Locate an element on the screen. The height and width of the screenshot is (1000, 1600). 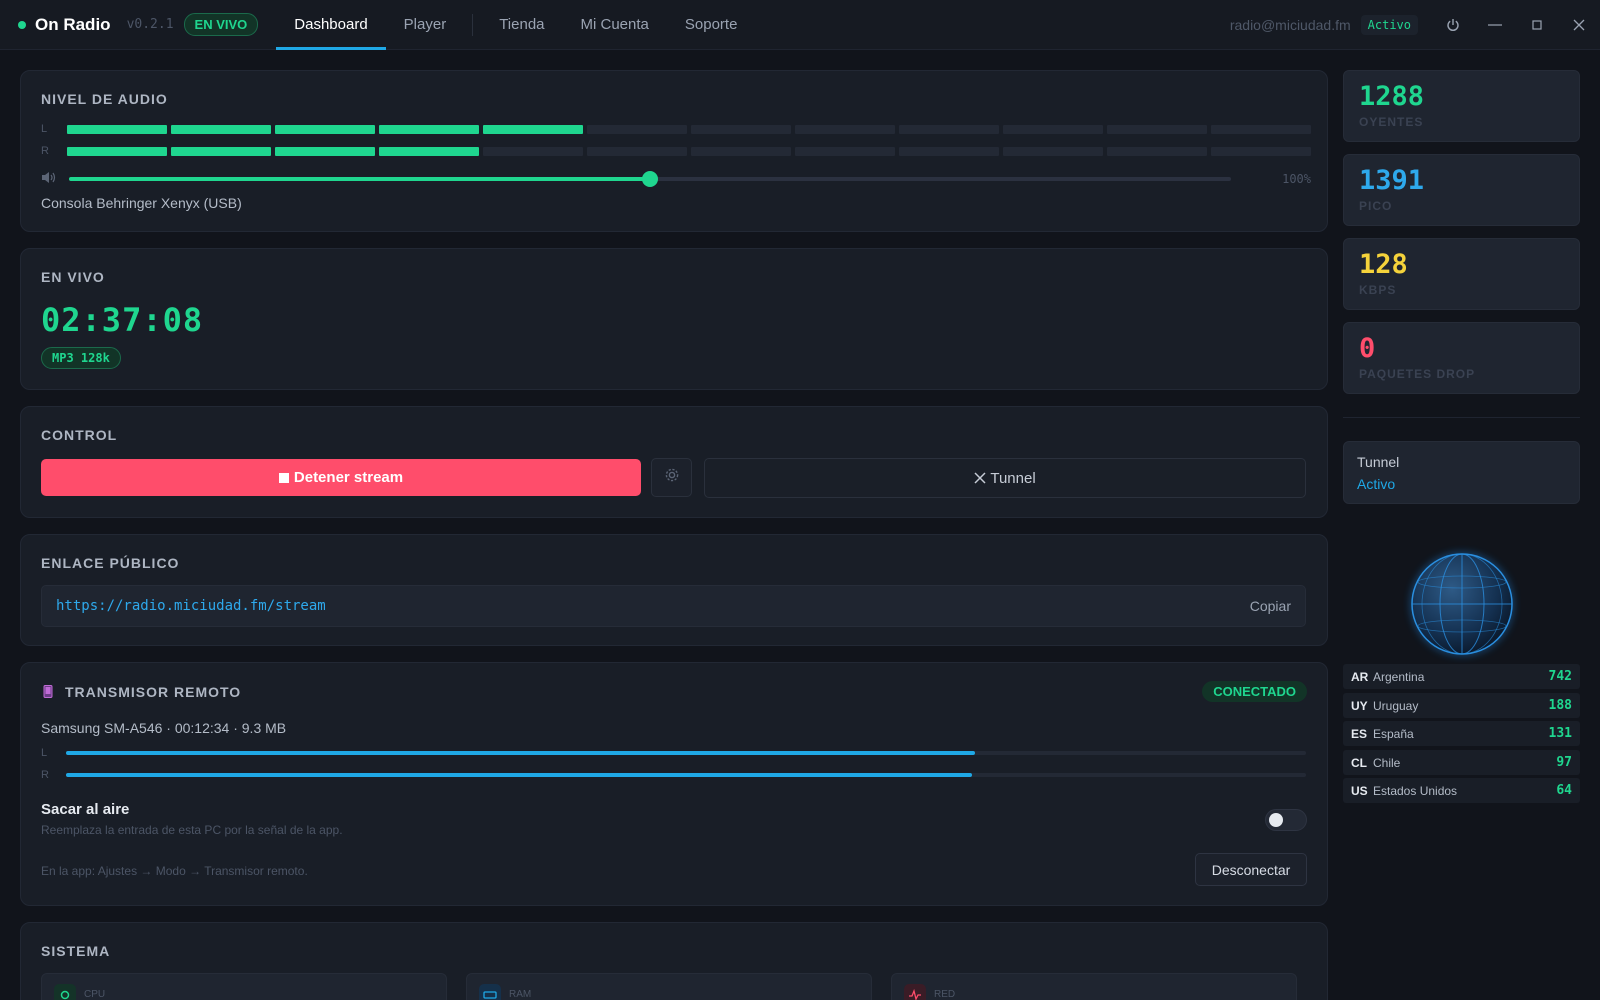
account-area: radio@miciudad.fm Activo is located at coordinates (1415, 25).